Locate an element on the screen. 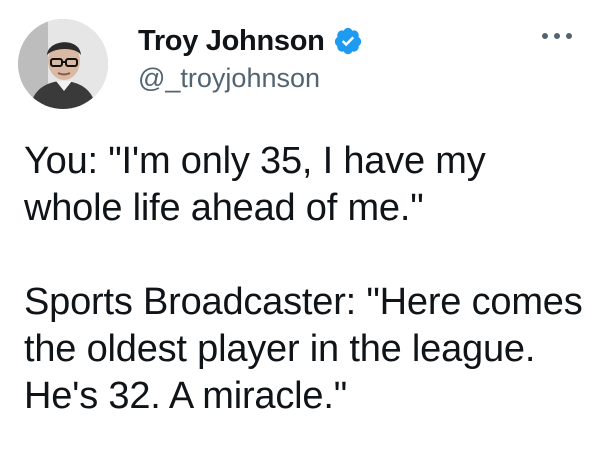 This screenshot has height=470, width=599. avatar is located at coordinates (63, 64).